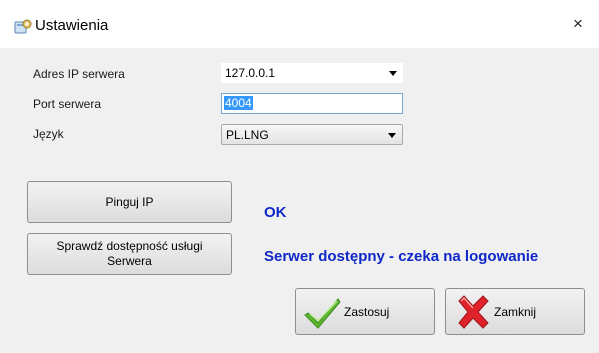  What do you see at coordinates (299, 24) in the screenshot?
I see `title-bar: Ustawienia ×` at bounding box center [299, 24].